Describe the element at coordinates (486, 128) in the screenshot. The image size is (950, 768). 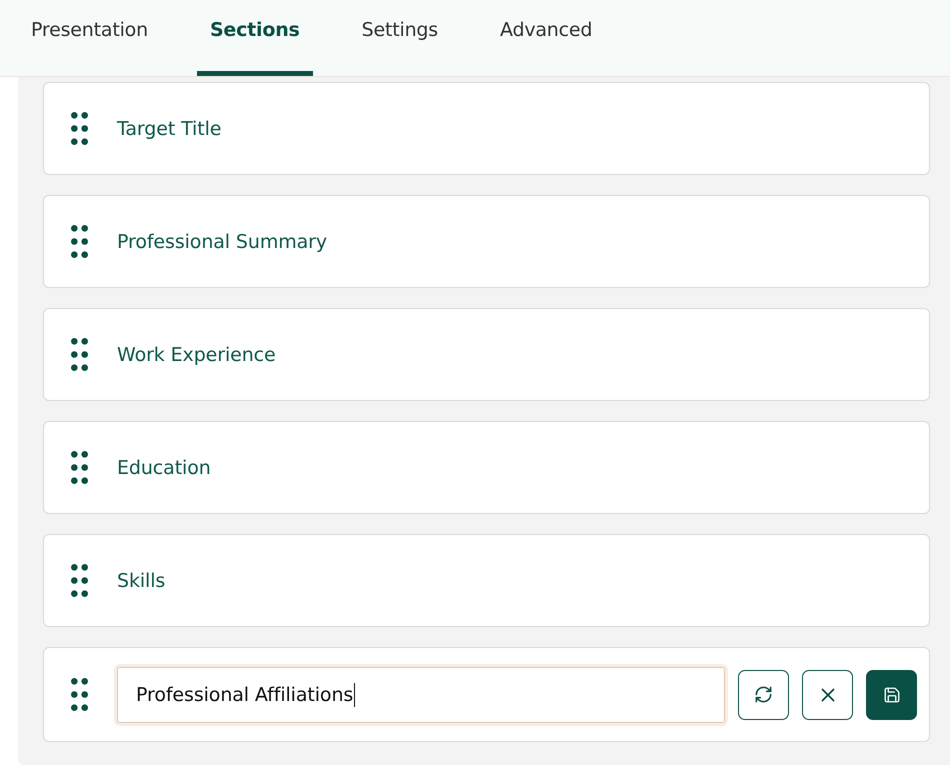
I see `section-row: Target Title` at that location.